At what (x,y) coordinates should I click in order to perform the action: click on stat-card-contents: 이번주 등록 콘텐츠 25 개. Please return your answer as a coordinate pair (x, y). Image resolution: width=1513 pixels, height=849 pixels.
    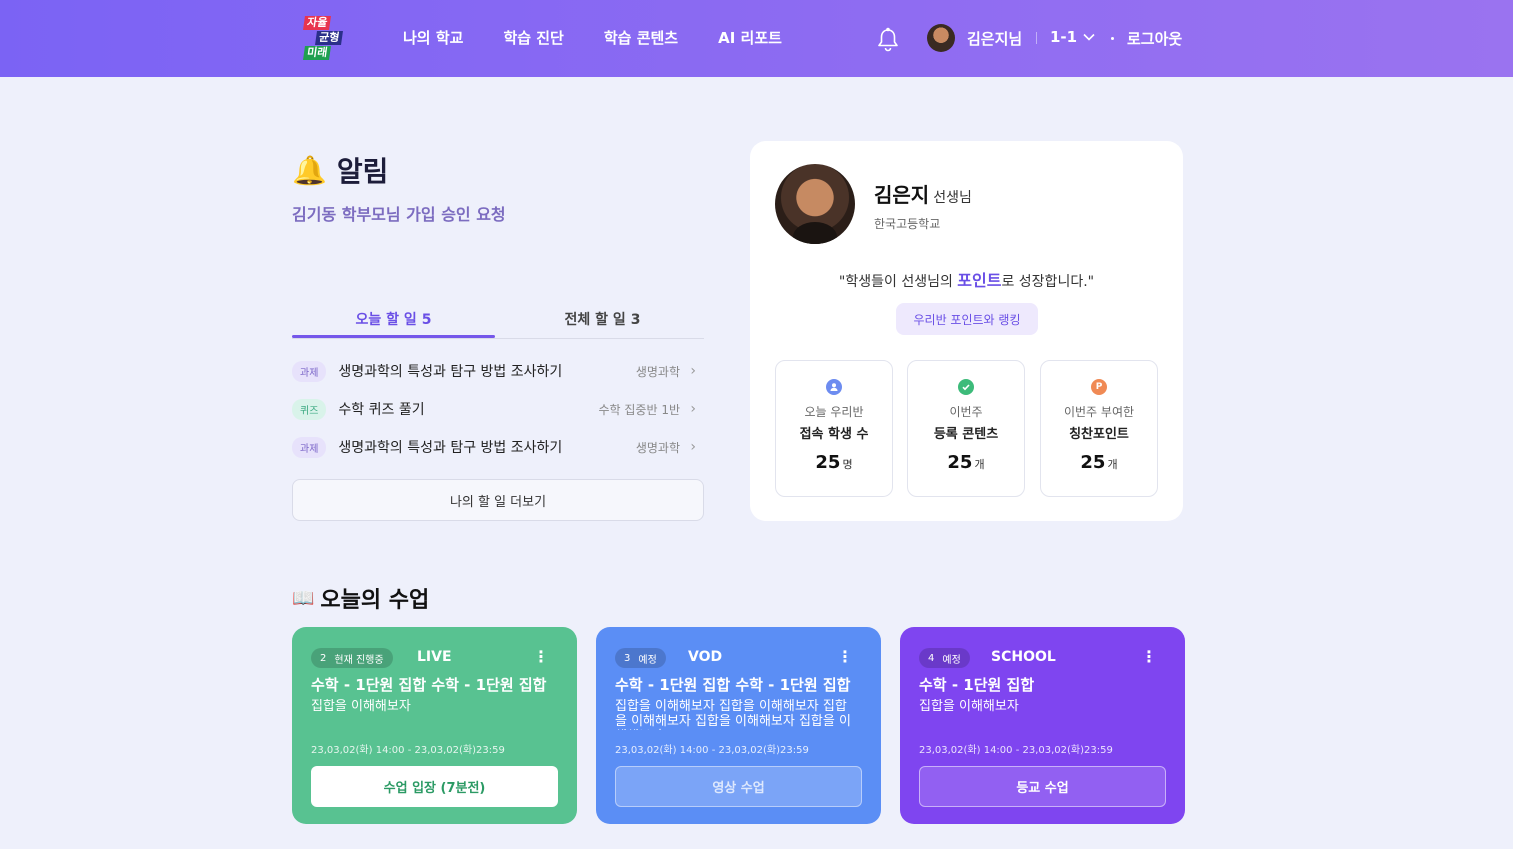
    Looking at the image, I should click on (966, 428).